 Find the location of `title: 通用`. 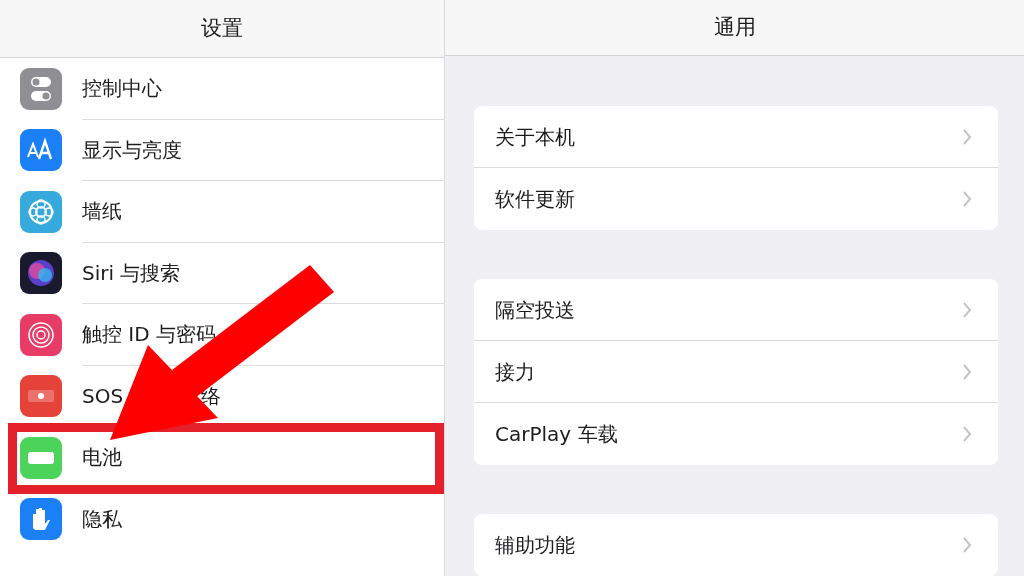

title: 通用 is located at coordinates (734, 27).